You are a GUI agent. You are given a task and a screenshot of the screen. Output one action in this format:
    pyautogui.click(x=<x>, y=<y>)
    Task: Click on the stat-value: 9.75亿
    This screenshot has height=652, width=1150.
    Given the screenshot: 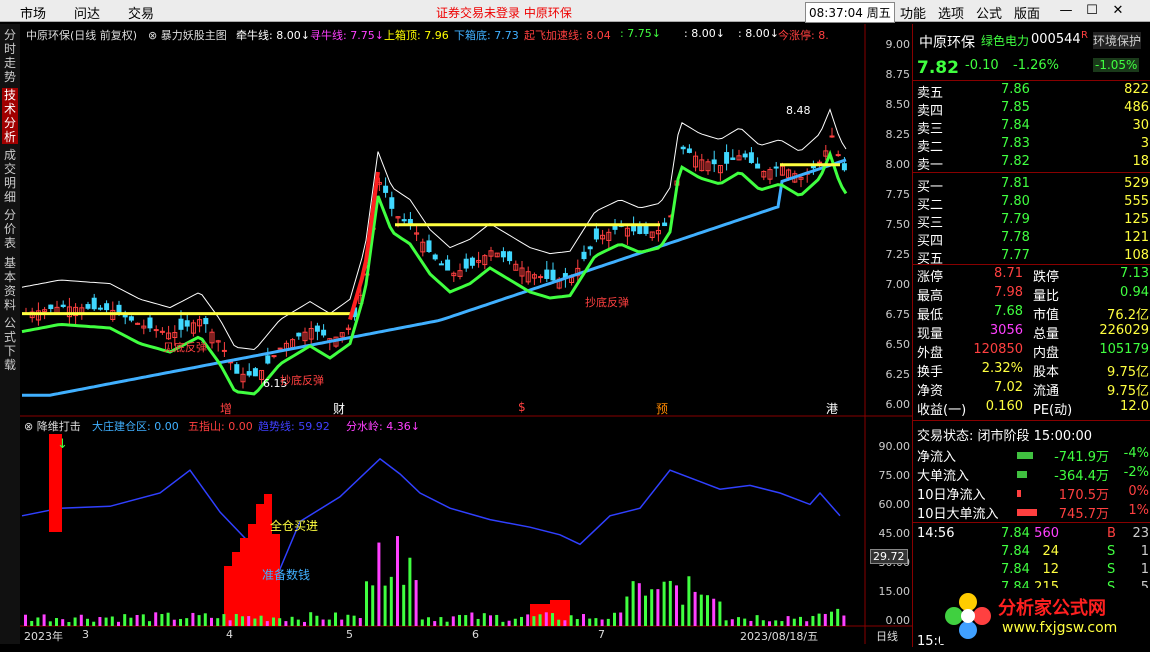 What is the action you would take?
    pyautogui.click(x=1128, y=372)
    